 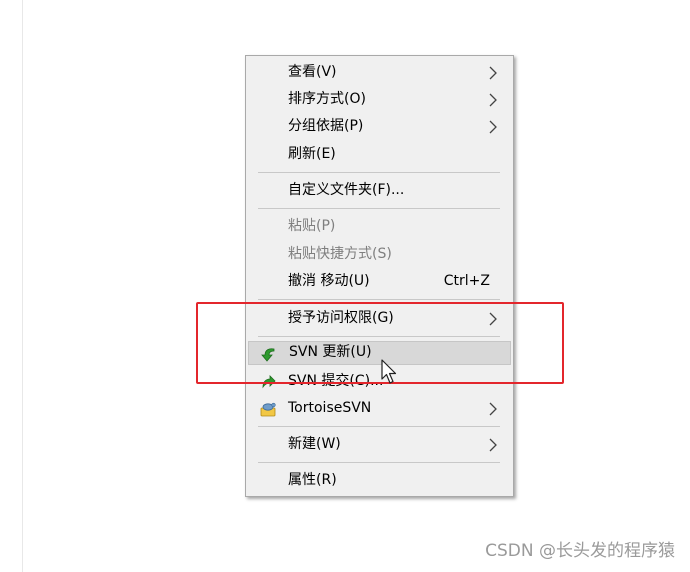 I want to click on mouse-pointer-icon, so click(x=389, y=371).